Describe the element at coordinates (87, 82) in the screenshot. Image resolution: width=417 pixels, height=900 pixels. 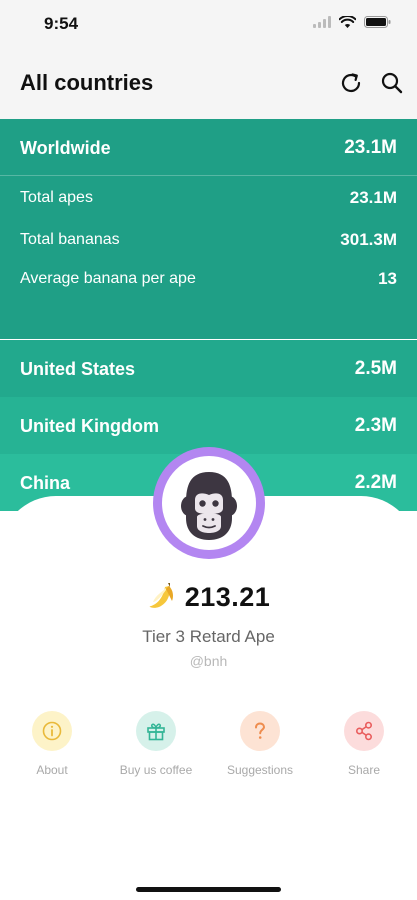
I see `page-title: All countries` at that location.